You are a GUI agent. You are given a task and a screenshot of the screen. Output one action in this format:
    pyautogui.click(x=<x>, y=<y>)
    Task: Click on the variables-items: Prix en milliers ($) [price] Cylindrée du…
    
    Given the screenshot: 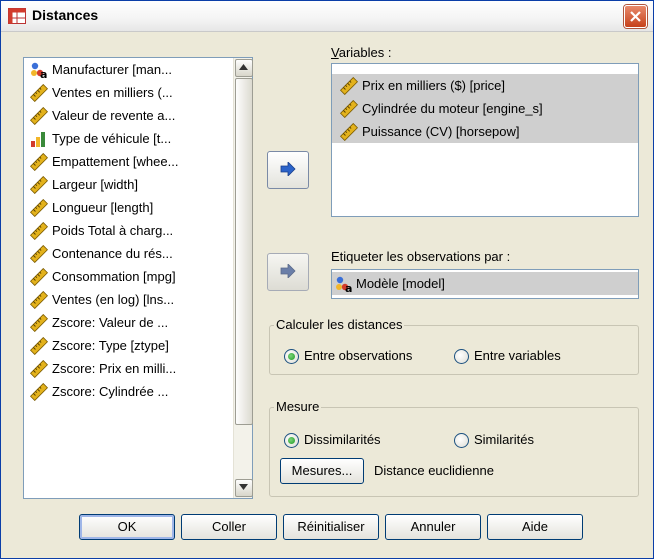 What is the action you would take?
    pyautogui.click(x=485, y=103)
    